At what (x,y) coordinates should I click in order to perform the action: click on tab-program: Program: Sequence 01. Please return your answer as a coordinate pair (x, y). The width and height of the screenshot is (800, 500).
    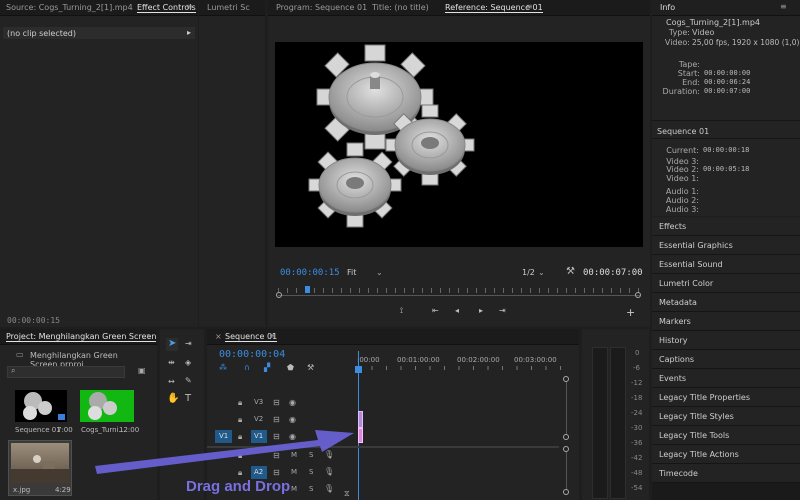
    Looking at the image, I should click on (321, 7).